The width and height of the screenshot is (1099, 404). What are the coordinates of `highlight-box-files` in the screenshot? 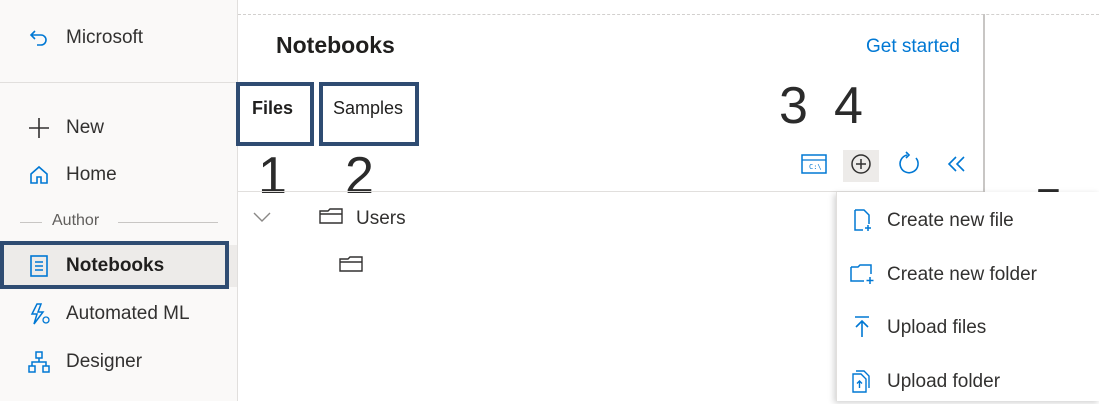 It's located at (275, 114).